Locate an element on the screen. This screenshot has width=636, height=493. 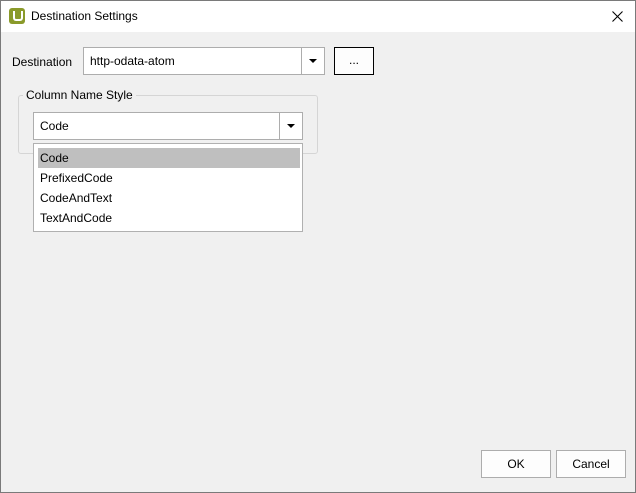
dropdown-option-code: Code is located at coordinates (169, 158).